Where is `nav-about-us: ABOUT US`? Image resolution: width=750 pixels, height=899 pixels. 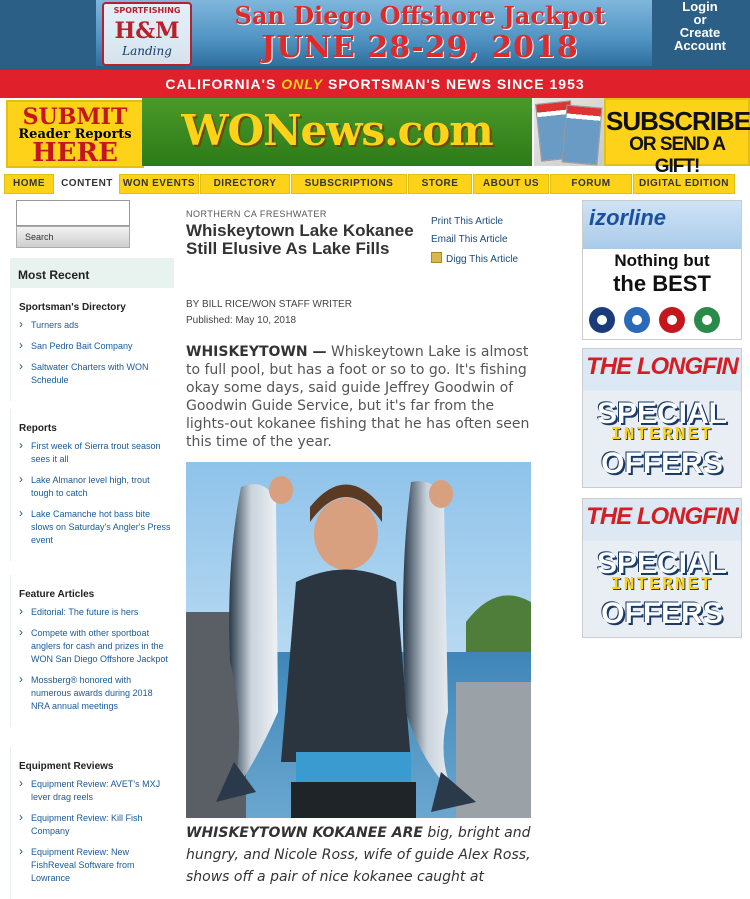 nav-about-us: ABOUT US is located at coordinates (511, 184).